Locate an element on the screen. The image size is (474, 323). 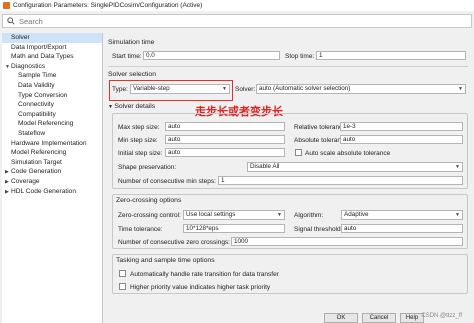
consecutive-min-steps-field: 1 is located at coordinates (340, 180).